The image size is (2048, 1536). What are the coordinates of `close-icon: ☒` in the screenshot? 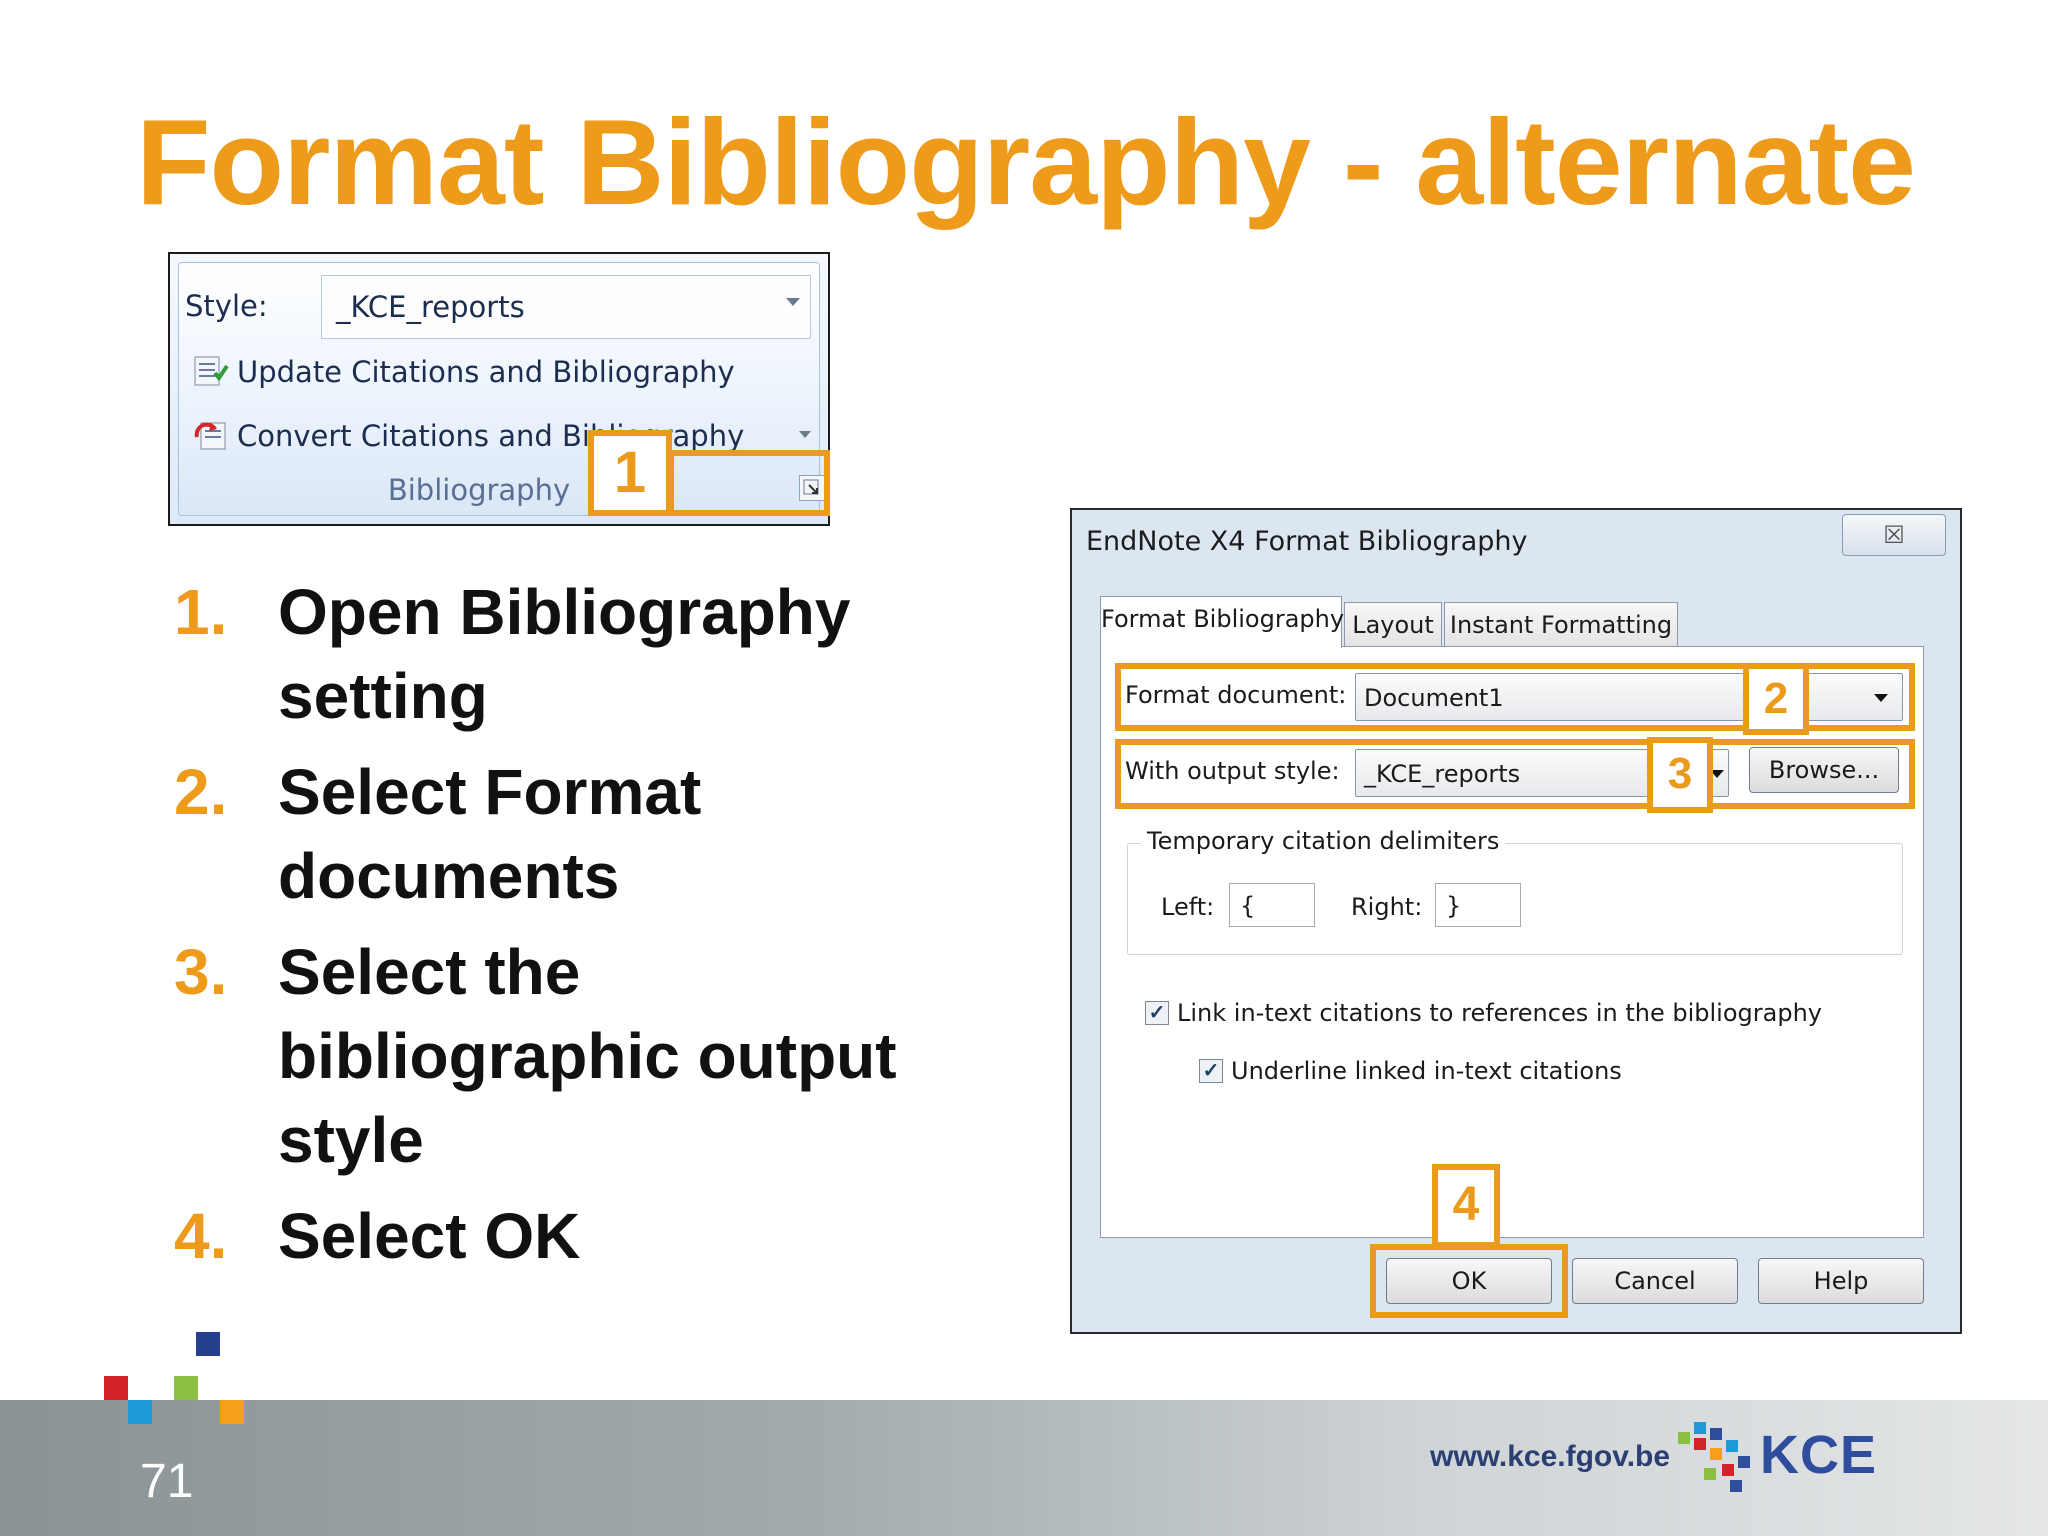 It's located at (1894, 535).